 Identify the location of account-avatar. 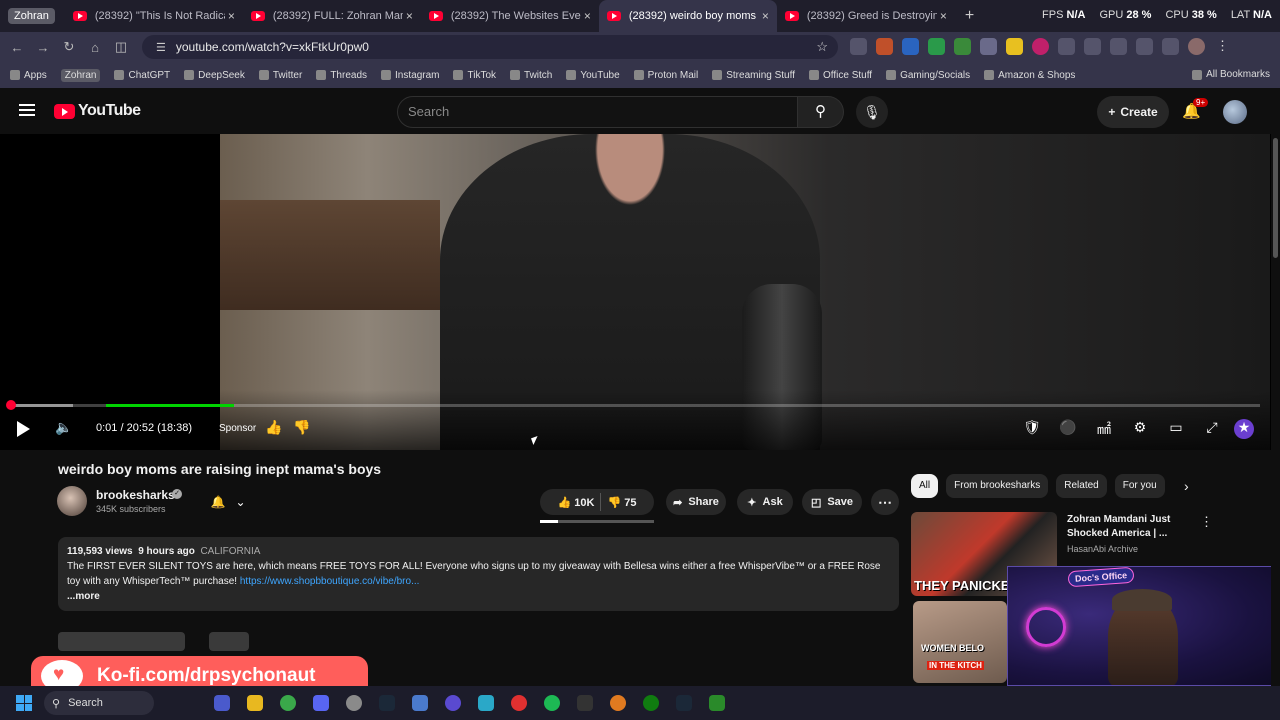
(1235, 112).